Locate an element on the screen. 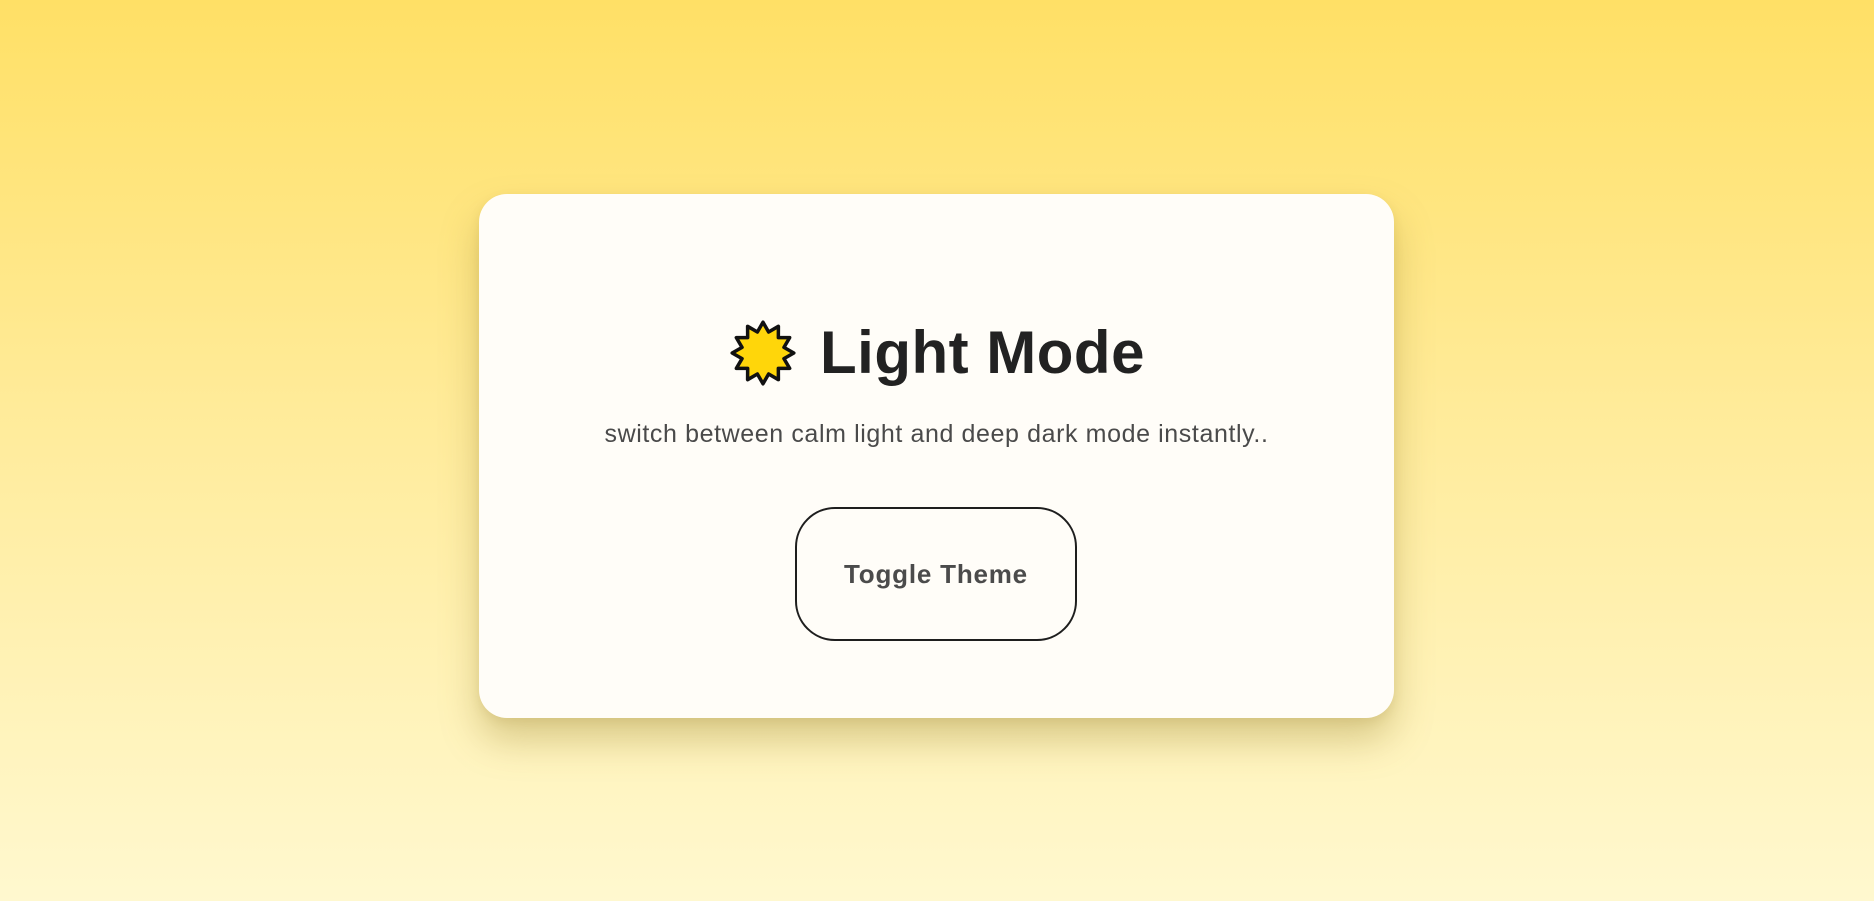 Image resolution: width=1874 pixels, height=901 pixels. title-row: Light Mode is located at coordinates (936, 353).